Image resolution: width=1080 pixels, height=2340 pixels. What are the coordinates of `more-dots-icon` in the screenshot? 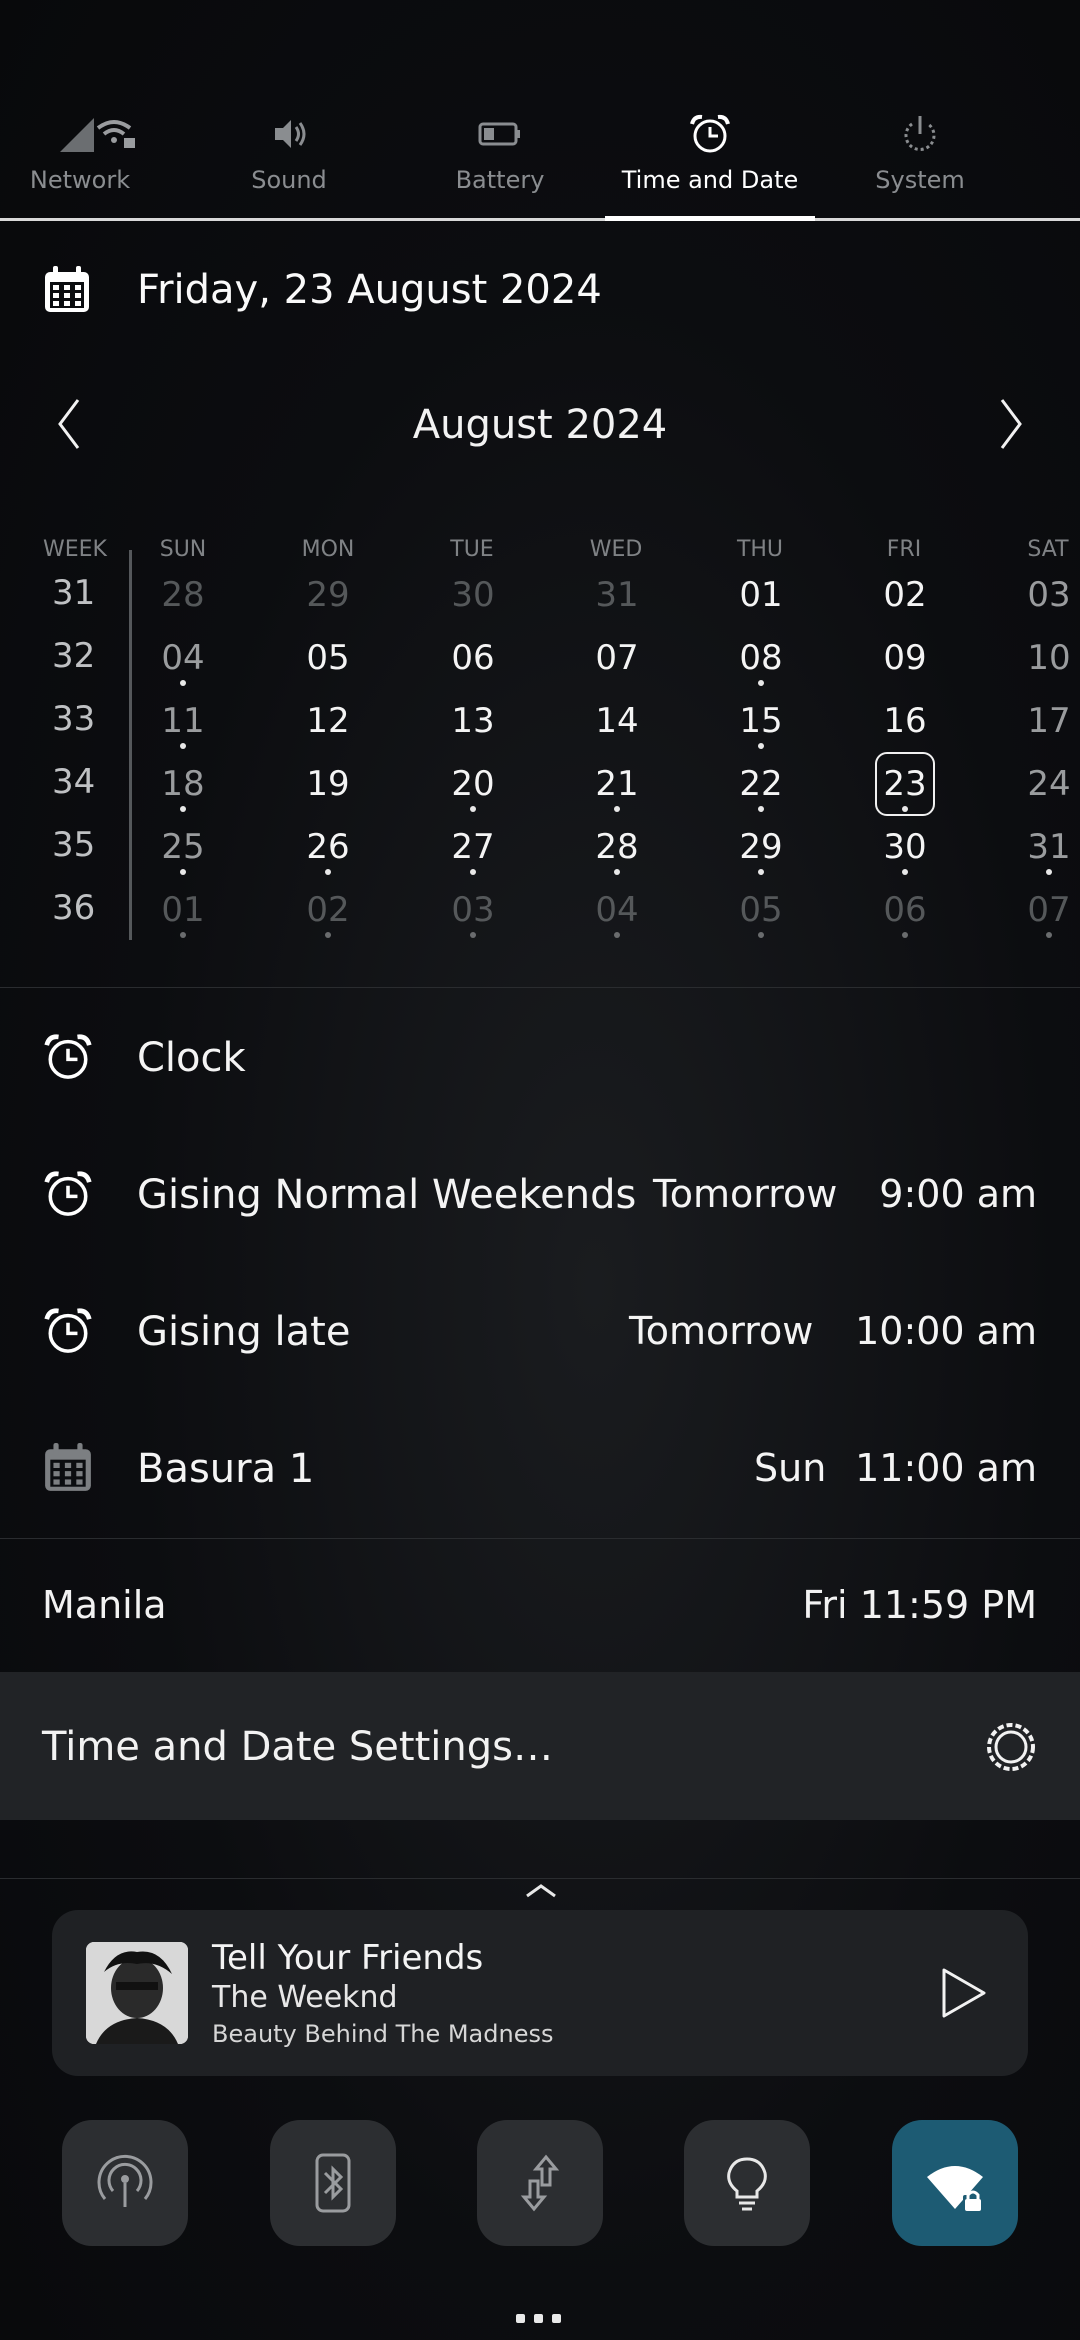 It's located at (541, 2319).